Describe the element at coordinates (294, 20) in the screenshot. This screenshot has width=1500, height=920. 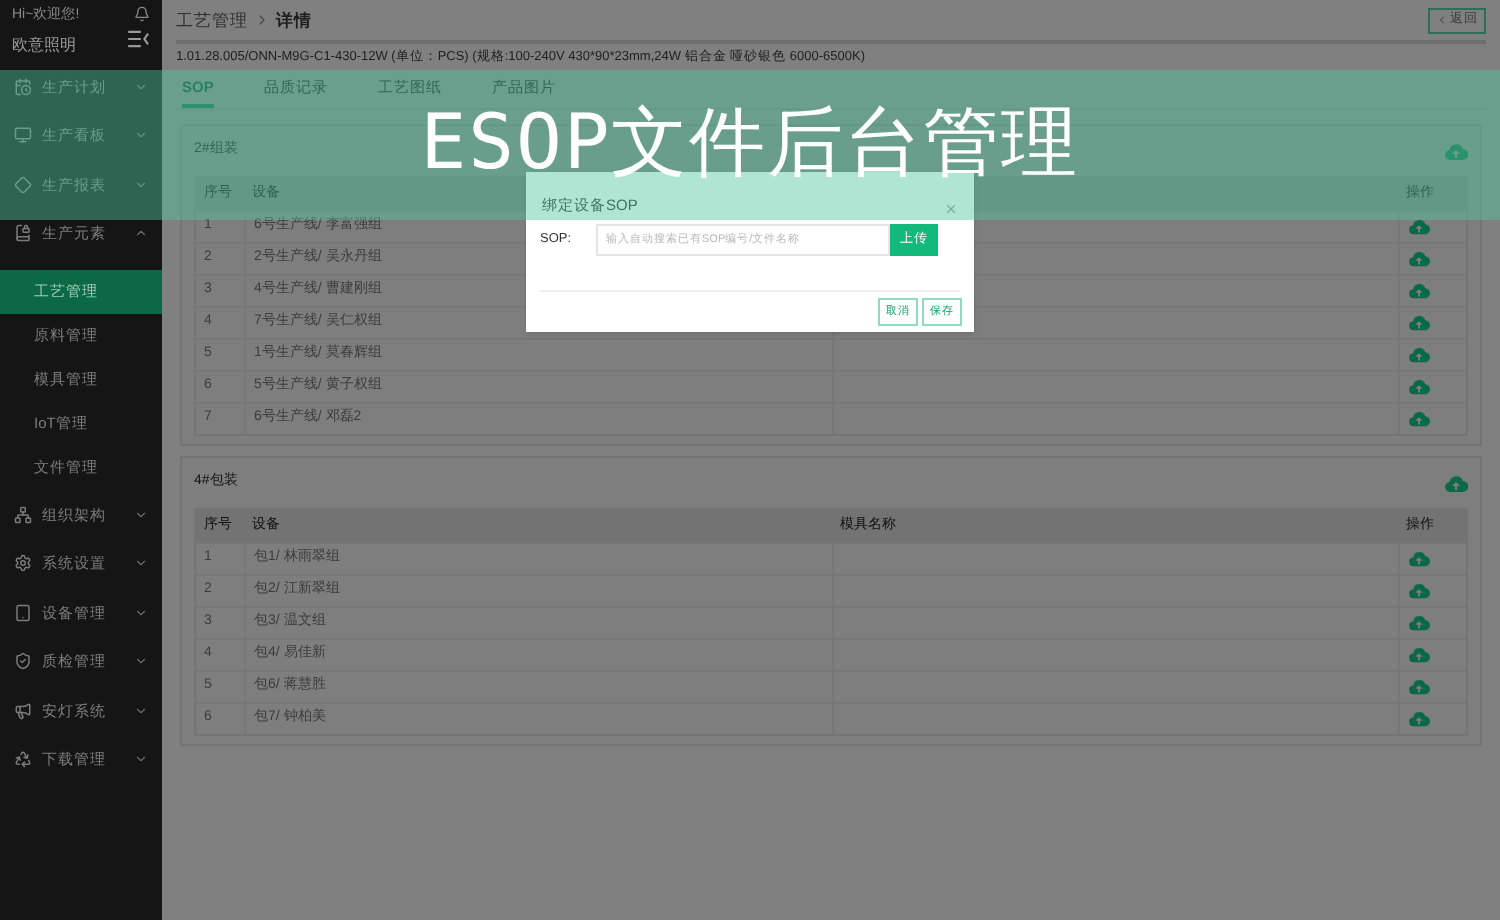
I see `breadcrumb-current: 详情` at that location.